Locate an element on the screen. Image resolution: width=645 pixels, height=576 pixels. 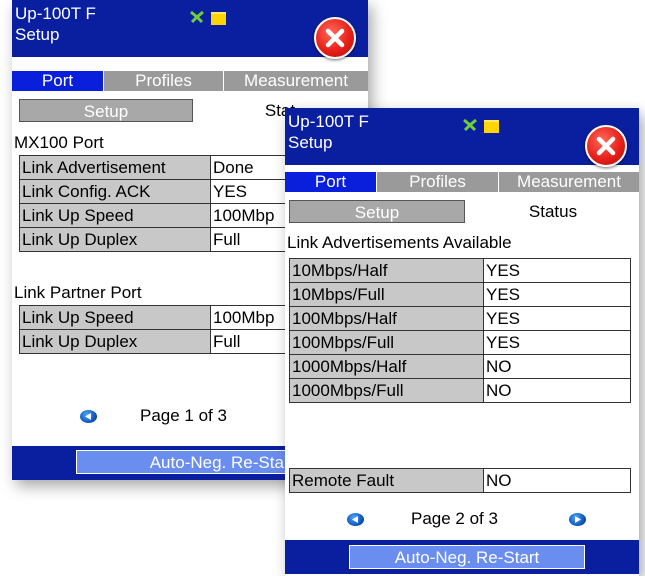
table-row: 1000Mbps/Half NO is located at coordinates (460, 366).